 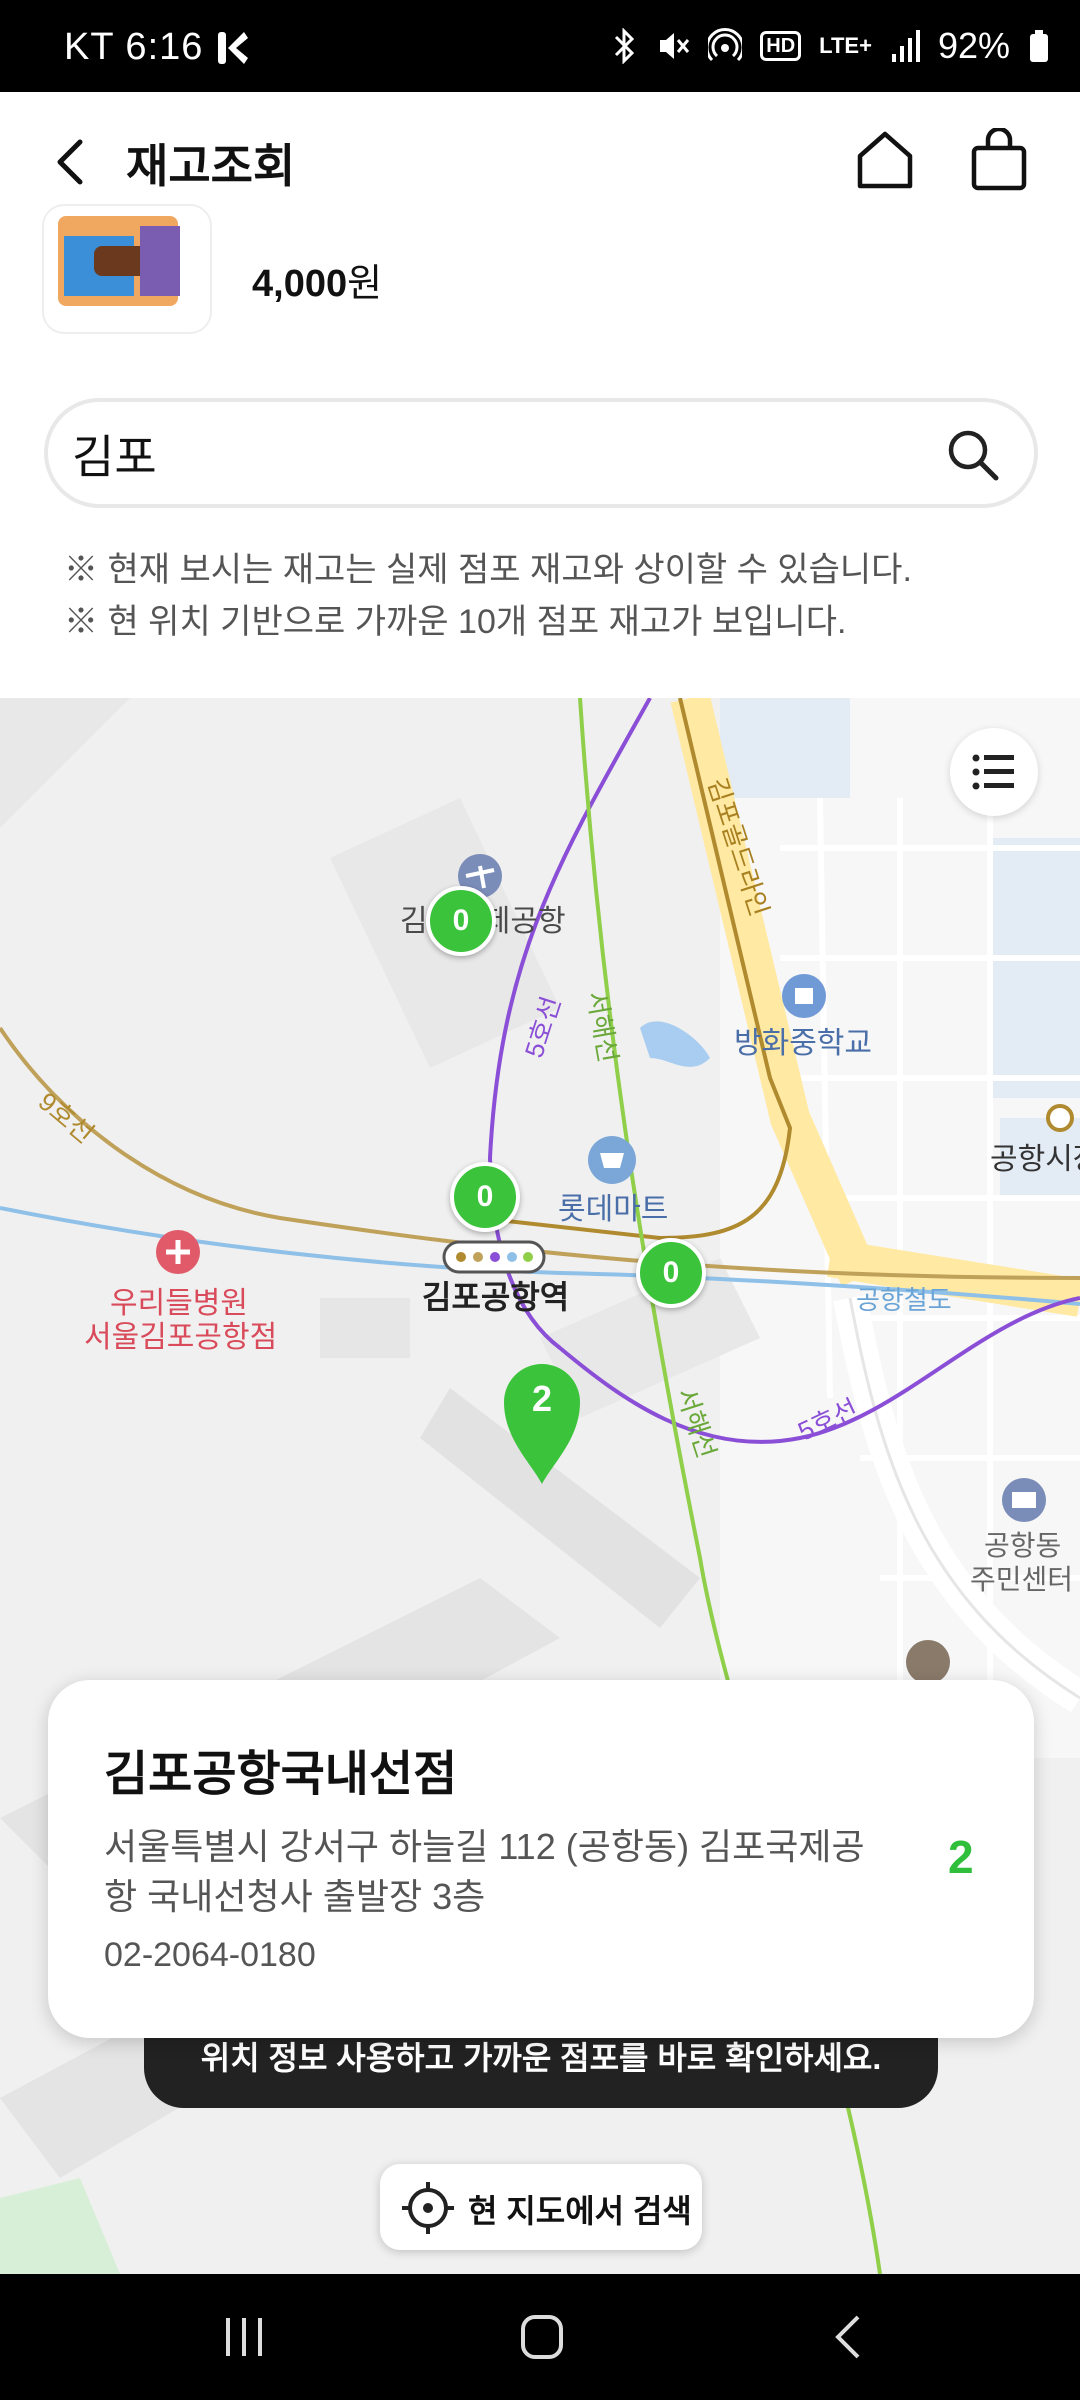 I want to click on selected-store-count: 2, so click(x=542, y=1398).